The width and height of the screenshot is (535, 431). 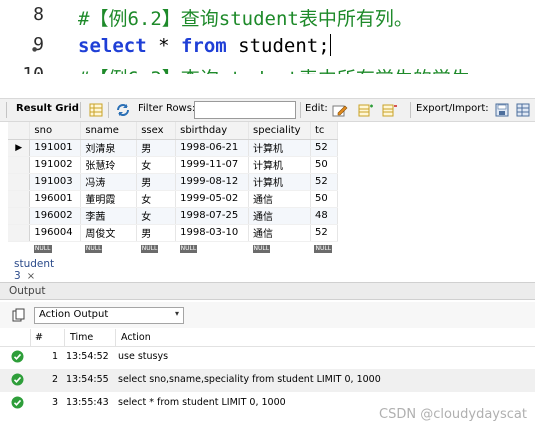 I want to click on column-header-sno: sno, so click(x=55, y=131).